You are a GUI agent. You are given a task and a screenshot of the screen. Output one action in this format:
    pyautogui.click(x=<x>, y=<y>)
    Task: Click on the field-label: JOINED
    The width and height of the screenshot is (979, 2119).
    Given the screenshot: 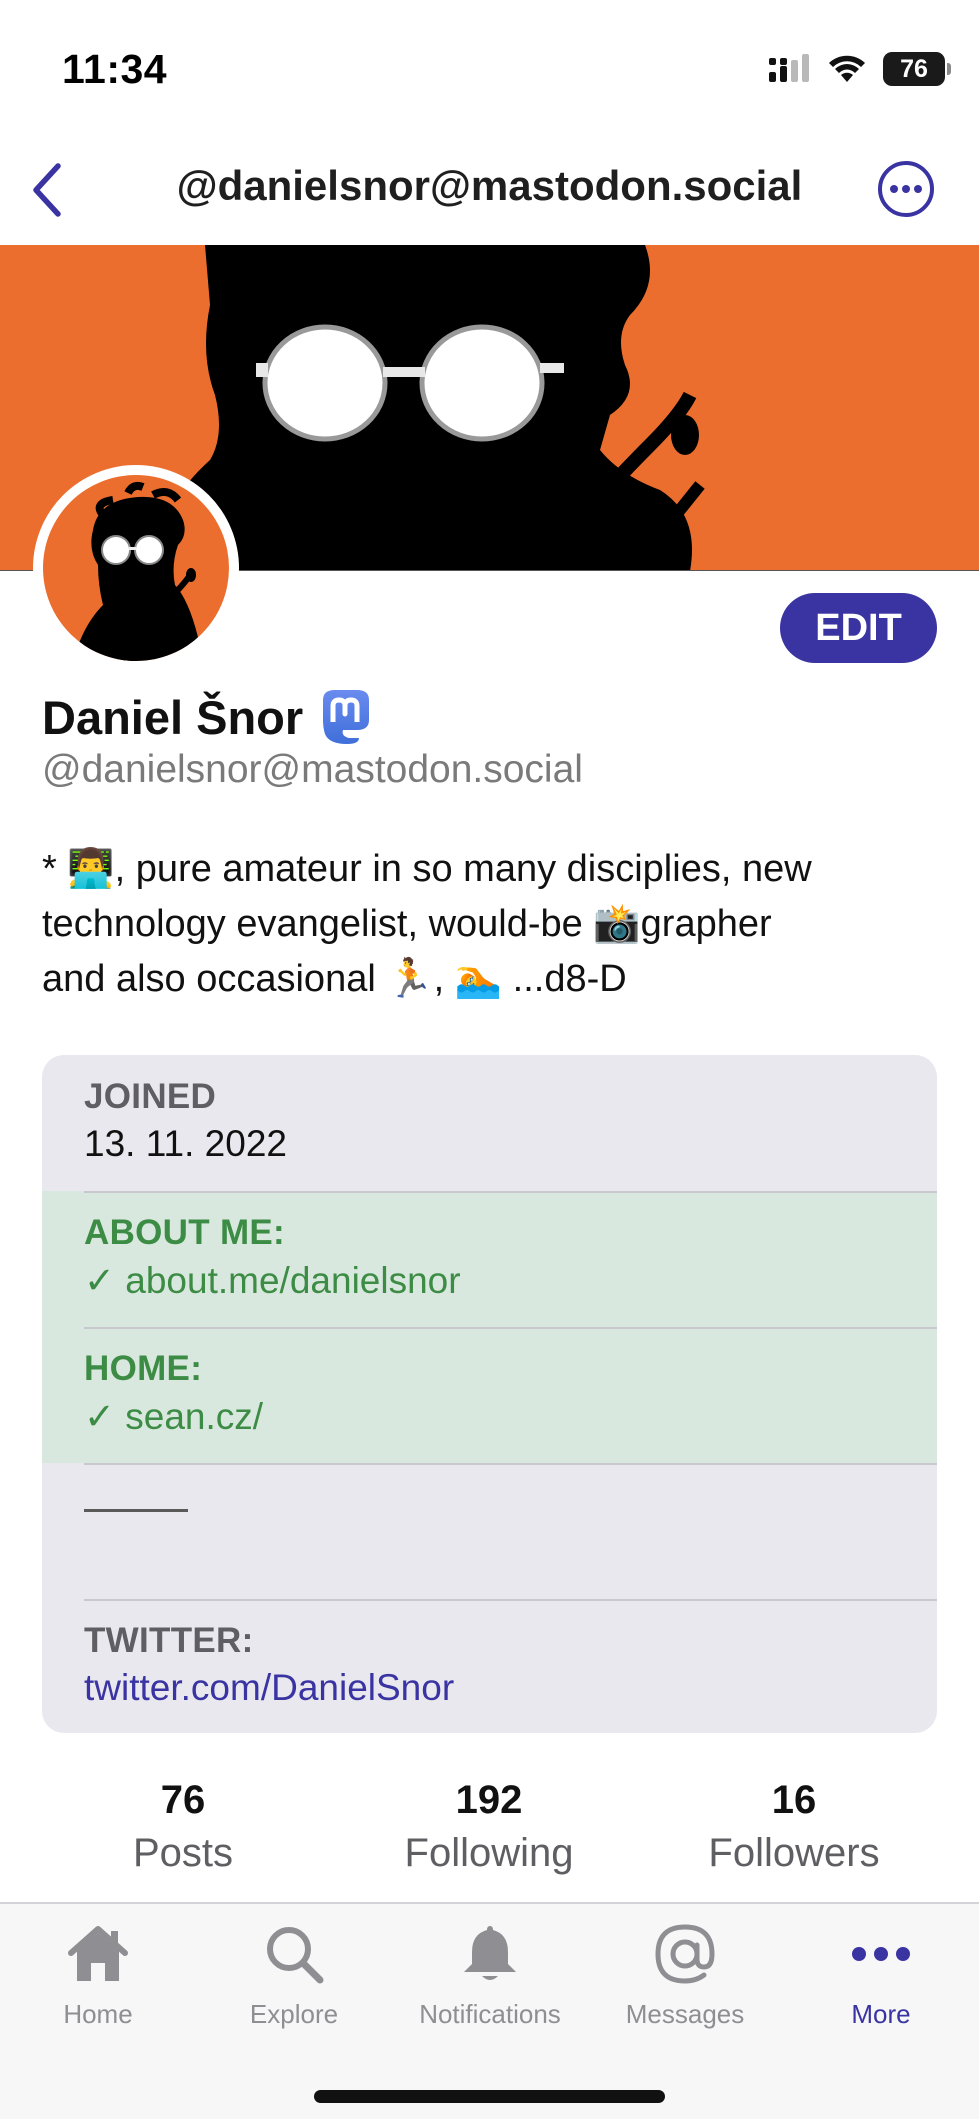 What is the action you would take?
    pyautogui.click(x=150, y=1096)
    